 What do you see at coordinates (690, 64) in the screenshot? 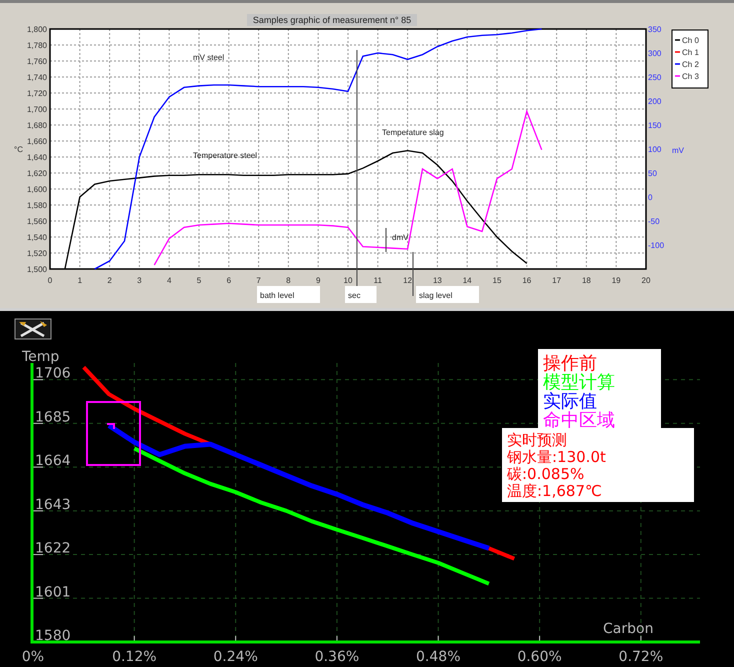
I see `legend-label: Ch 2` at bounding box center [690, 64].